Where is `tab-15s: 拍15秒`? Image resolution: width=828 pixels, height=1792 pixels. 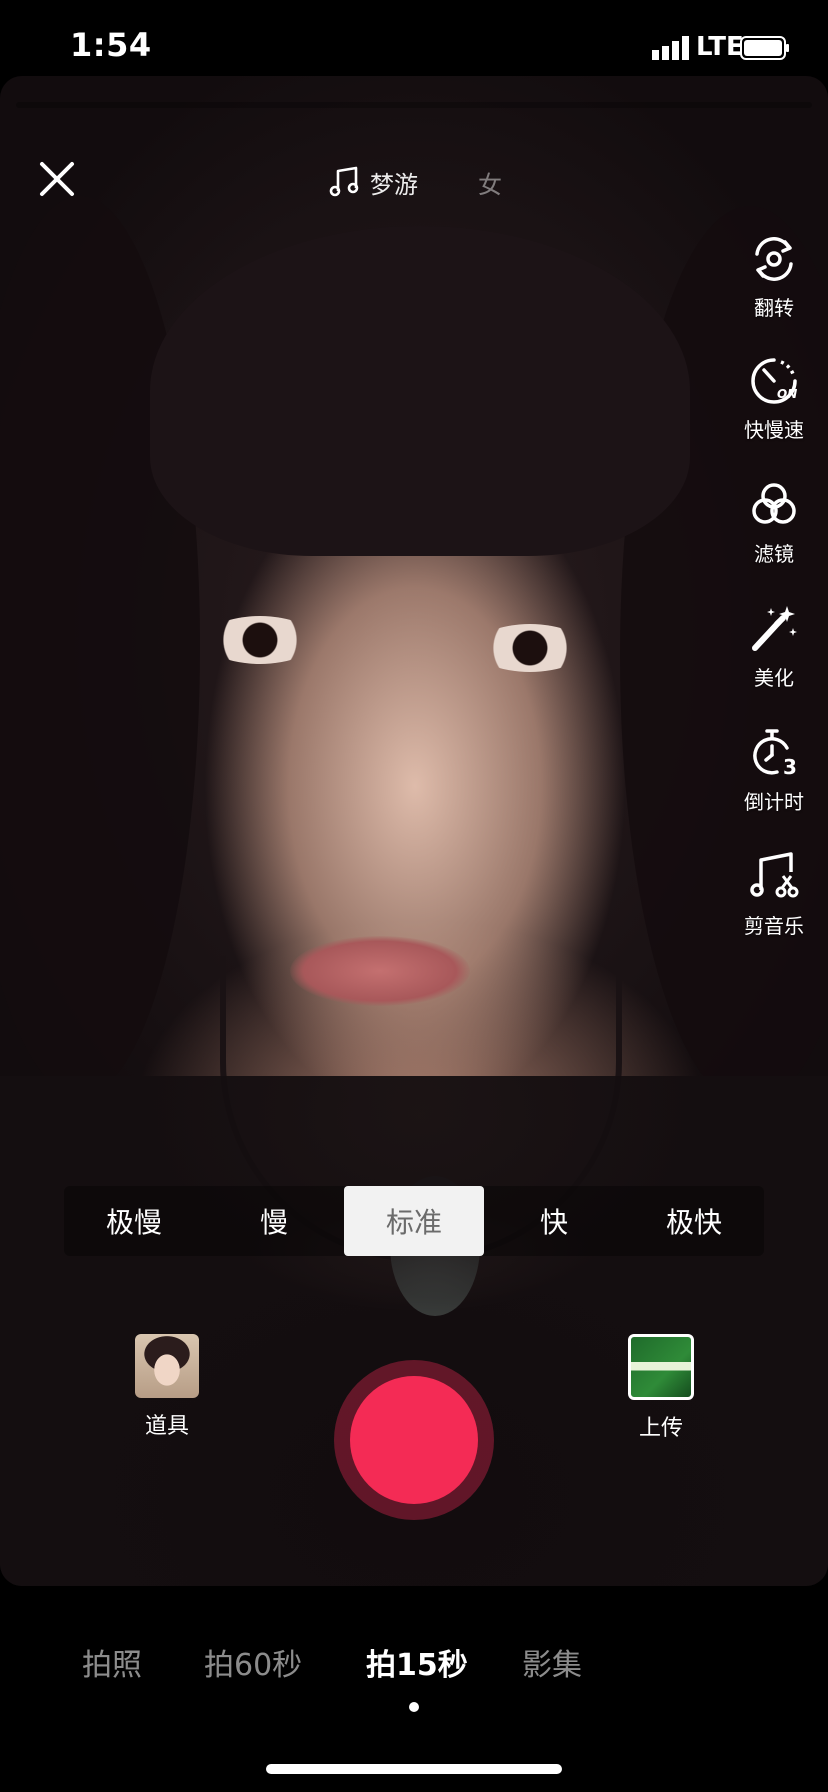 tab-15s: 拍15秒 is located at coordinates (417, 1662).